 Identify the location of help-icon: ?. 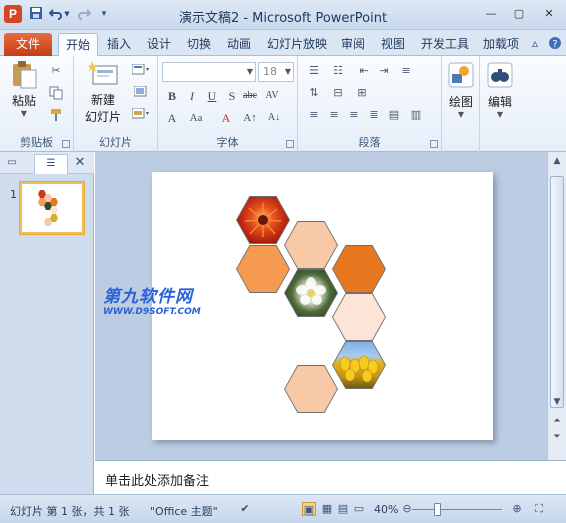
(555, 44).